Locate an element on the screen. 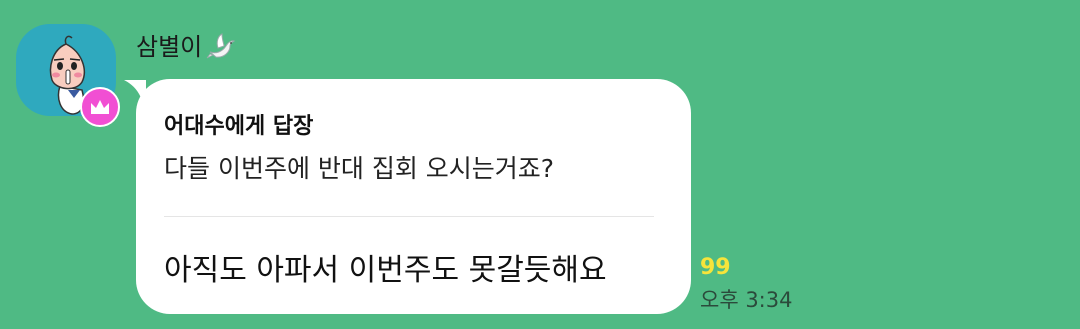  sender-avatar-group is located at coordinates (68, 76).